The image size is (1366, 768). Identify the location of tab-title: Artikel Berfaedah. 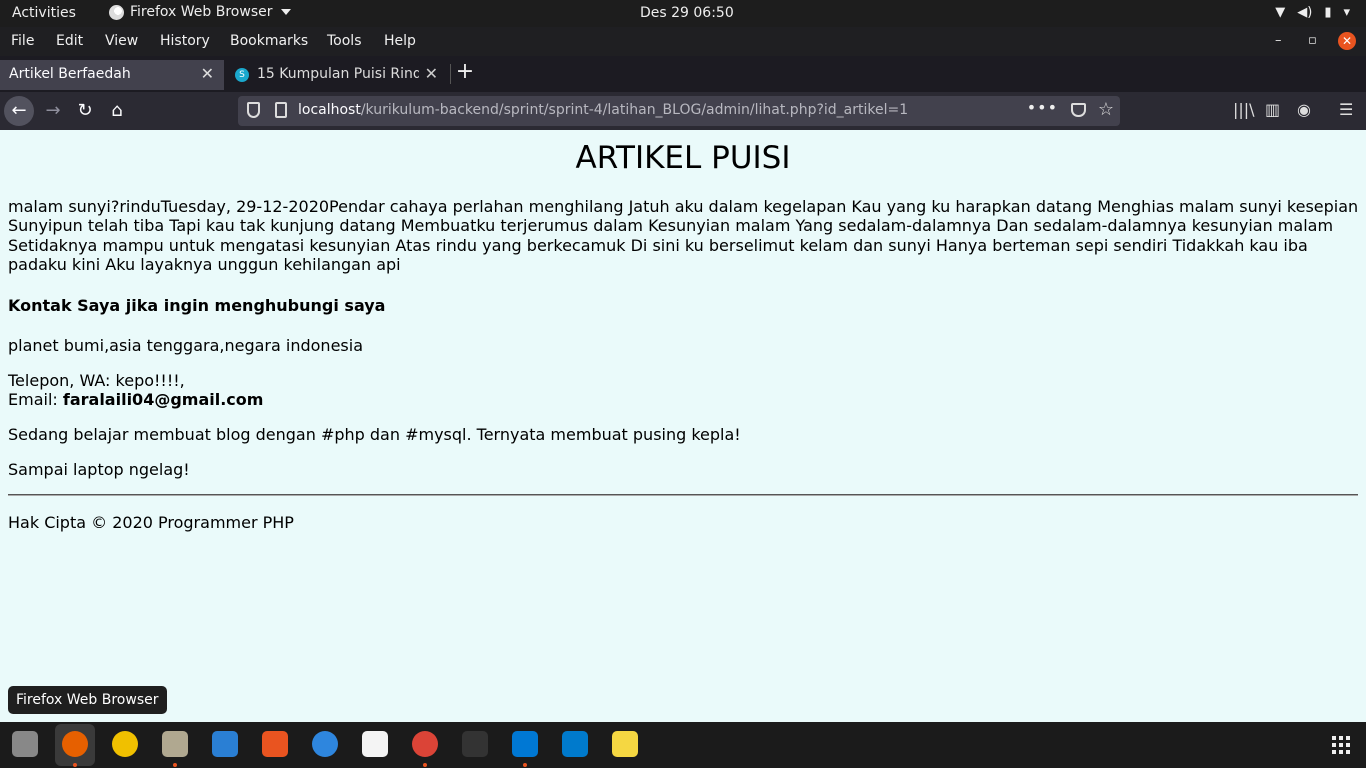
(70, 74).